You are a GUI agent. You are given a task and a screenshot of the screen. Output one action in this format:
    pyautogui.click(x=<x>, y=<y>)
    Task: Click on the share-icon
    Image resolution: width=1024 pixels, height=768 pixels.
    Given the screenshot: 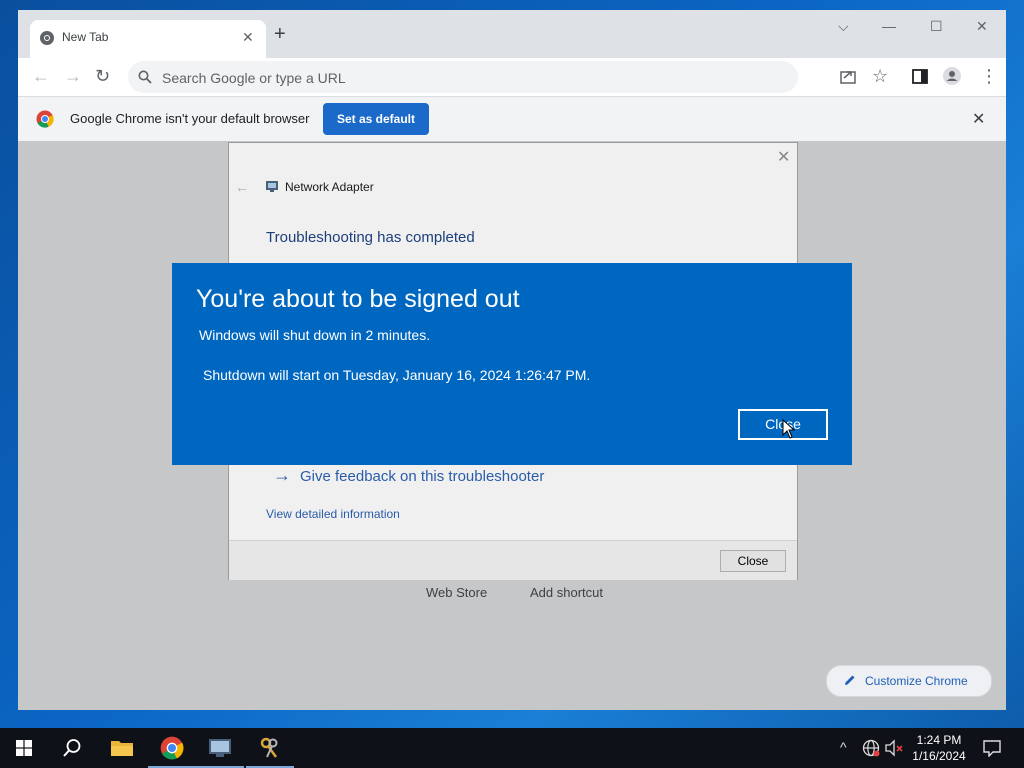 What is the action you would take?
    pyautogui.click(x=848, y=76)
    